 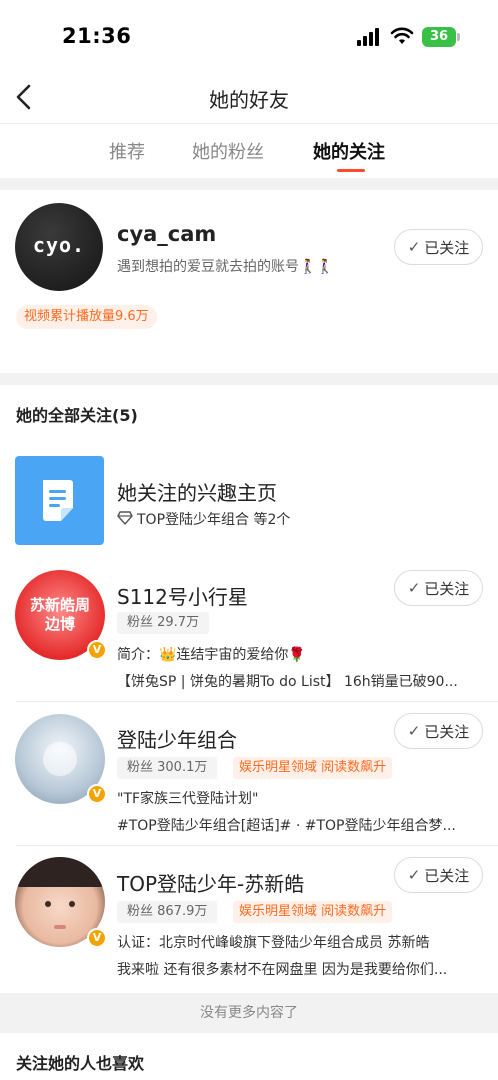 I want to click on tab-active-indicator, so click(x=351, y=170).